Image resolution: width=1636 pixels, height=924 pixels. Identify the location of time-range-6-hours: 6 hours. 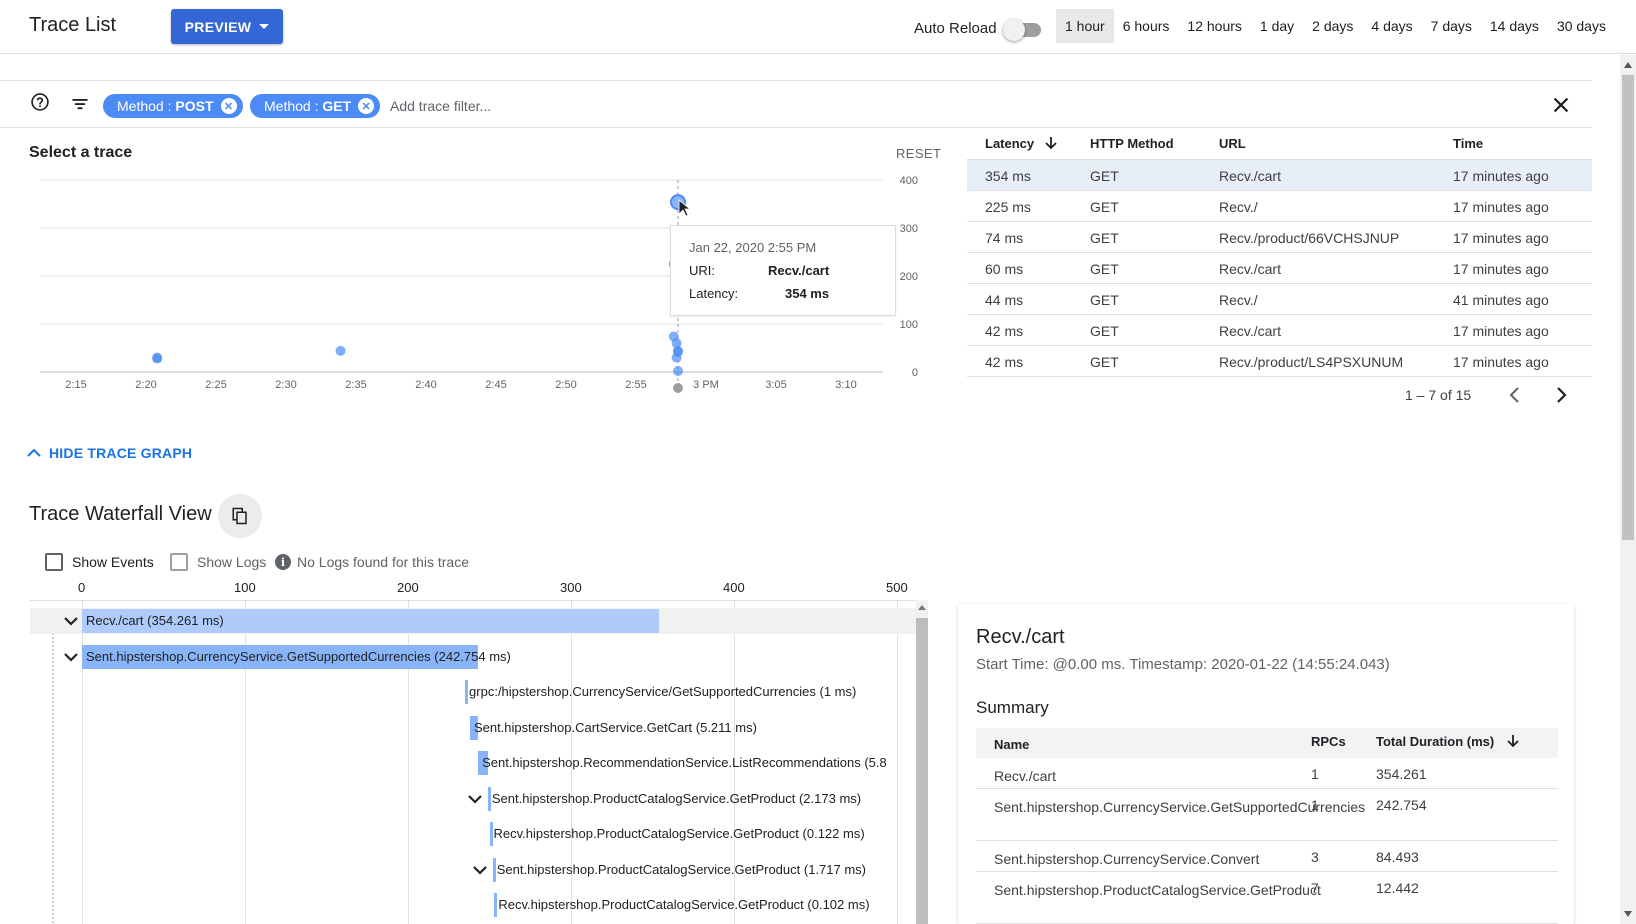
(1146, 26).